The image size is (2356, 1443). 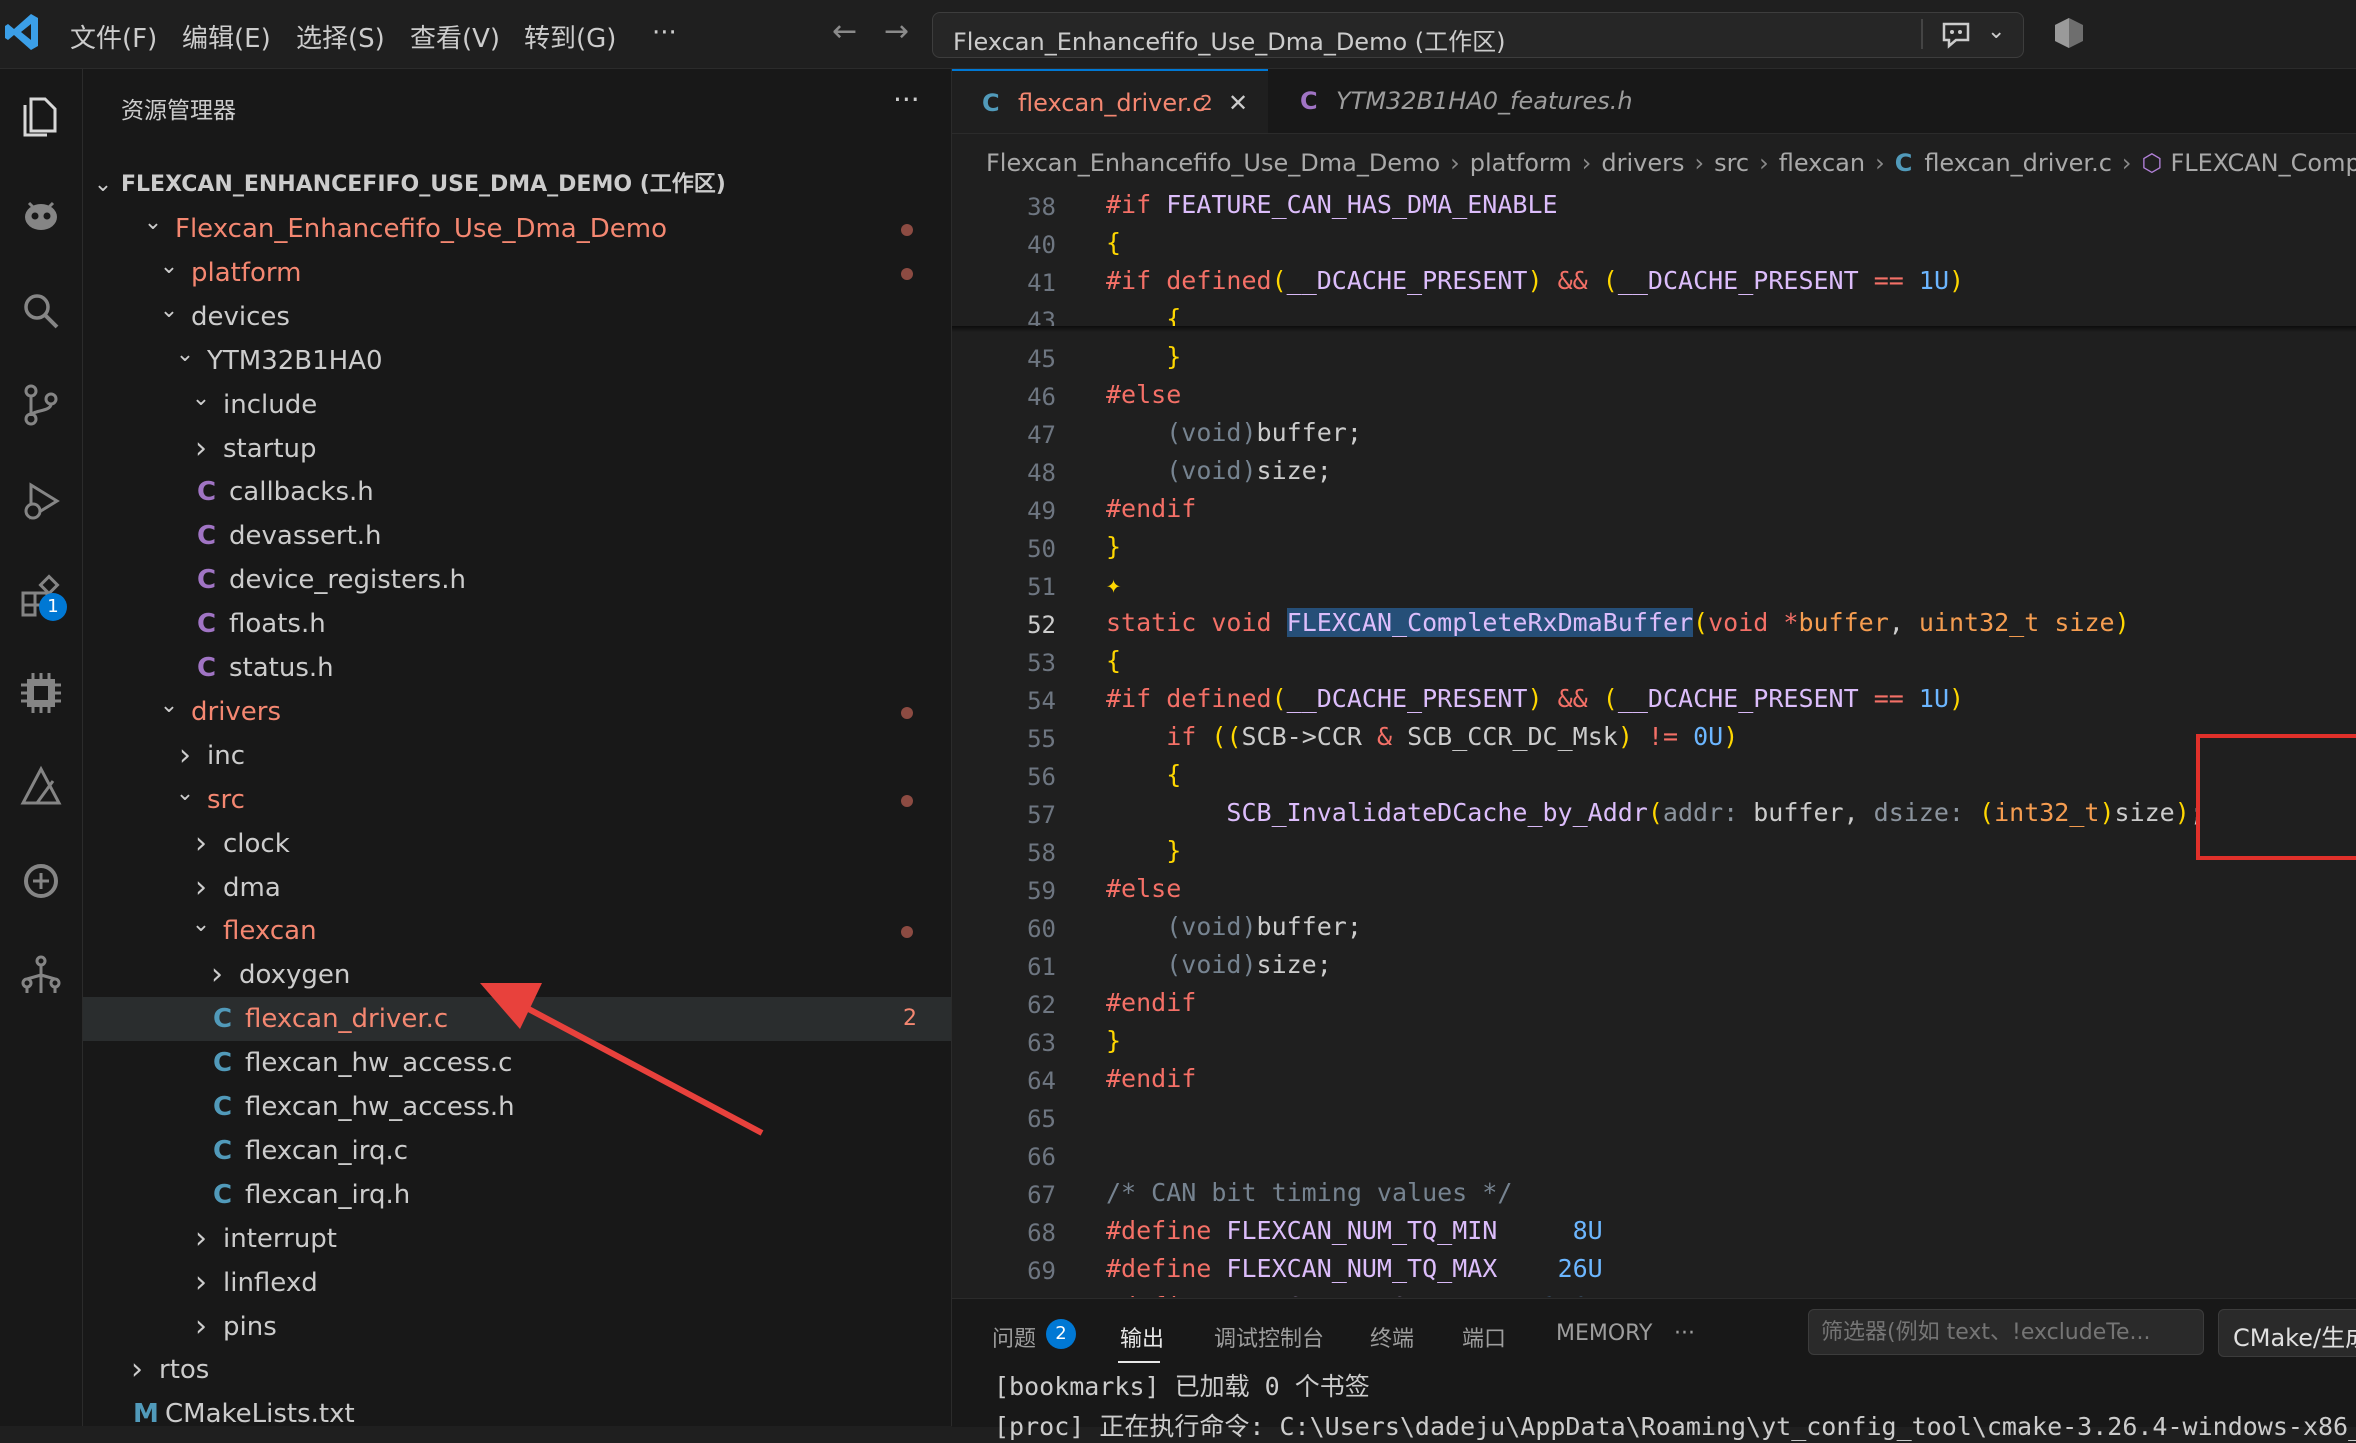 What do you see at coordinates (517, 1239) in the screenshot?
I see `tree-item: › interrupt` at bounding box center [517, 1239].